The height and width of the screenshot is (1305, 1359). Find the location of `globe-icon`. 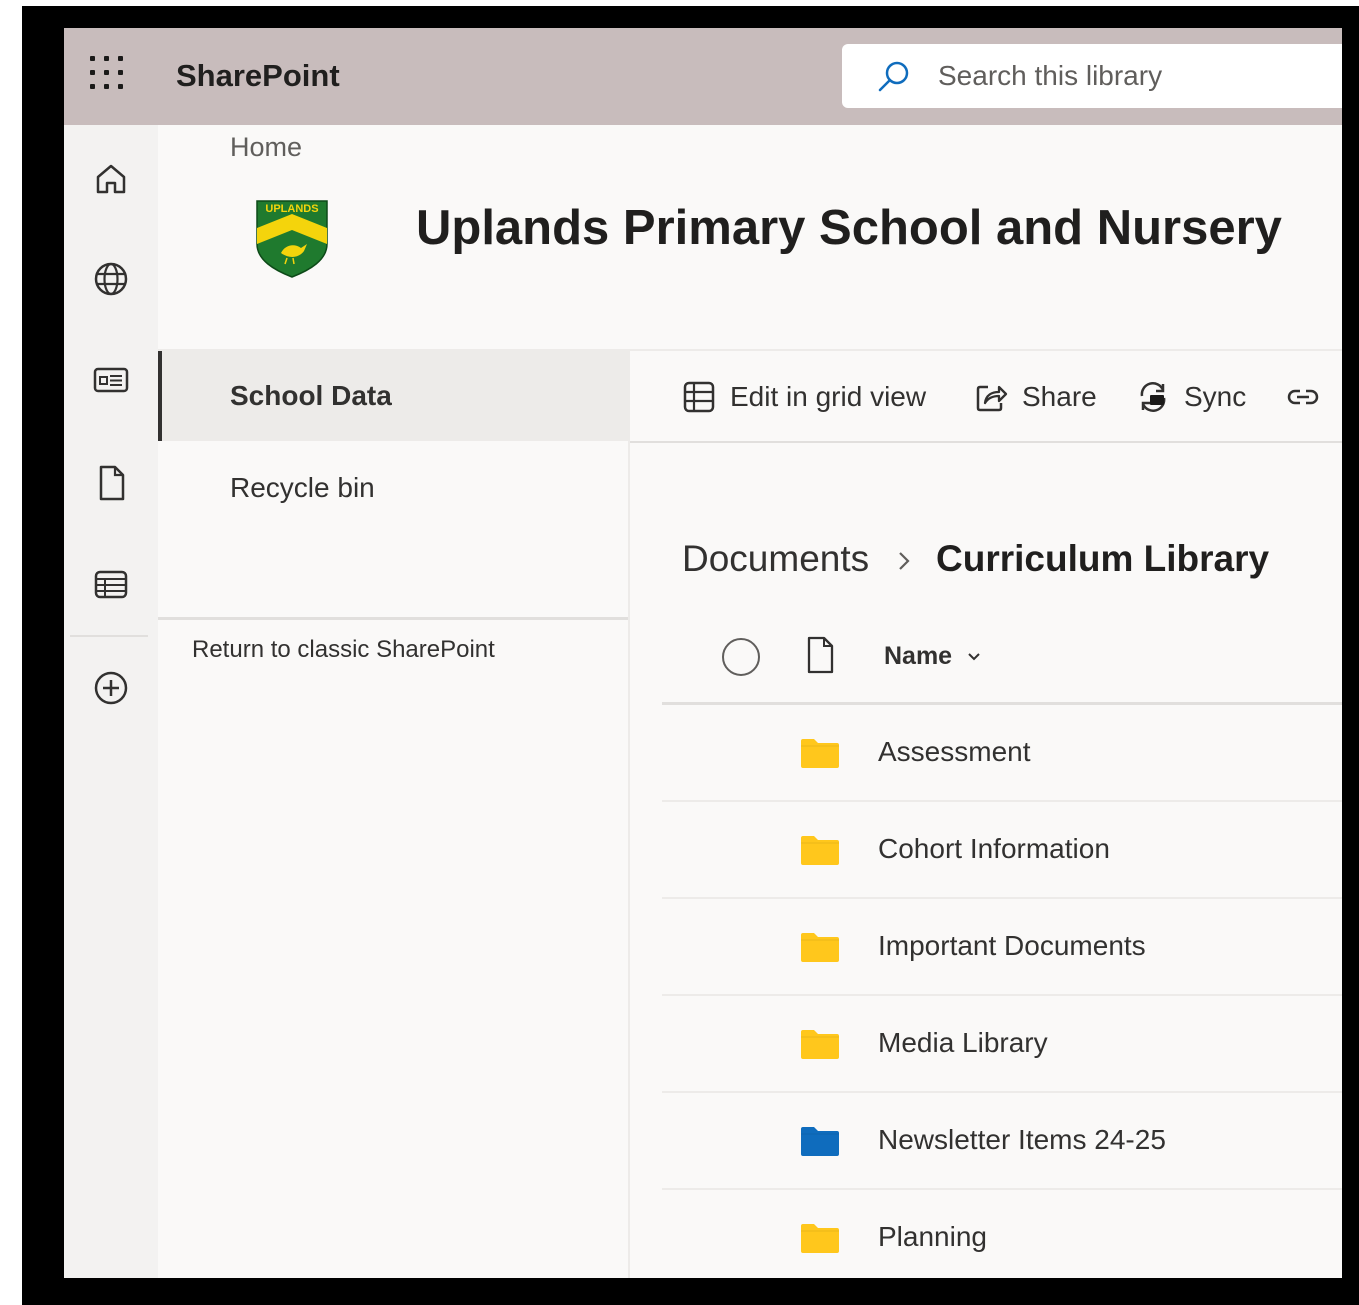

globe-icon is located at coordinates (111, 279).